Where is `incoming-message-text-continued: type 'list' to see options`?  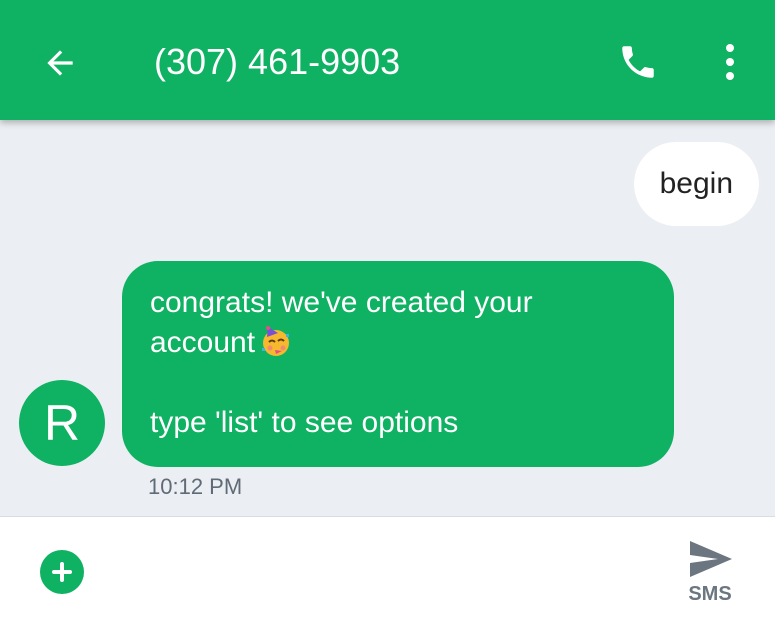 incoming-message-text-continued: type 'list' to see options is located at coordinates (304, 422).